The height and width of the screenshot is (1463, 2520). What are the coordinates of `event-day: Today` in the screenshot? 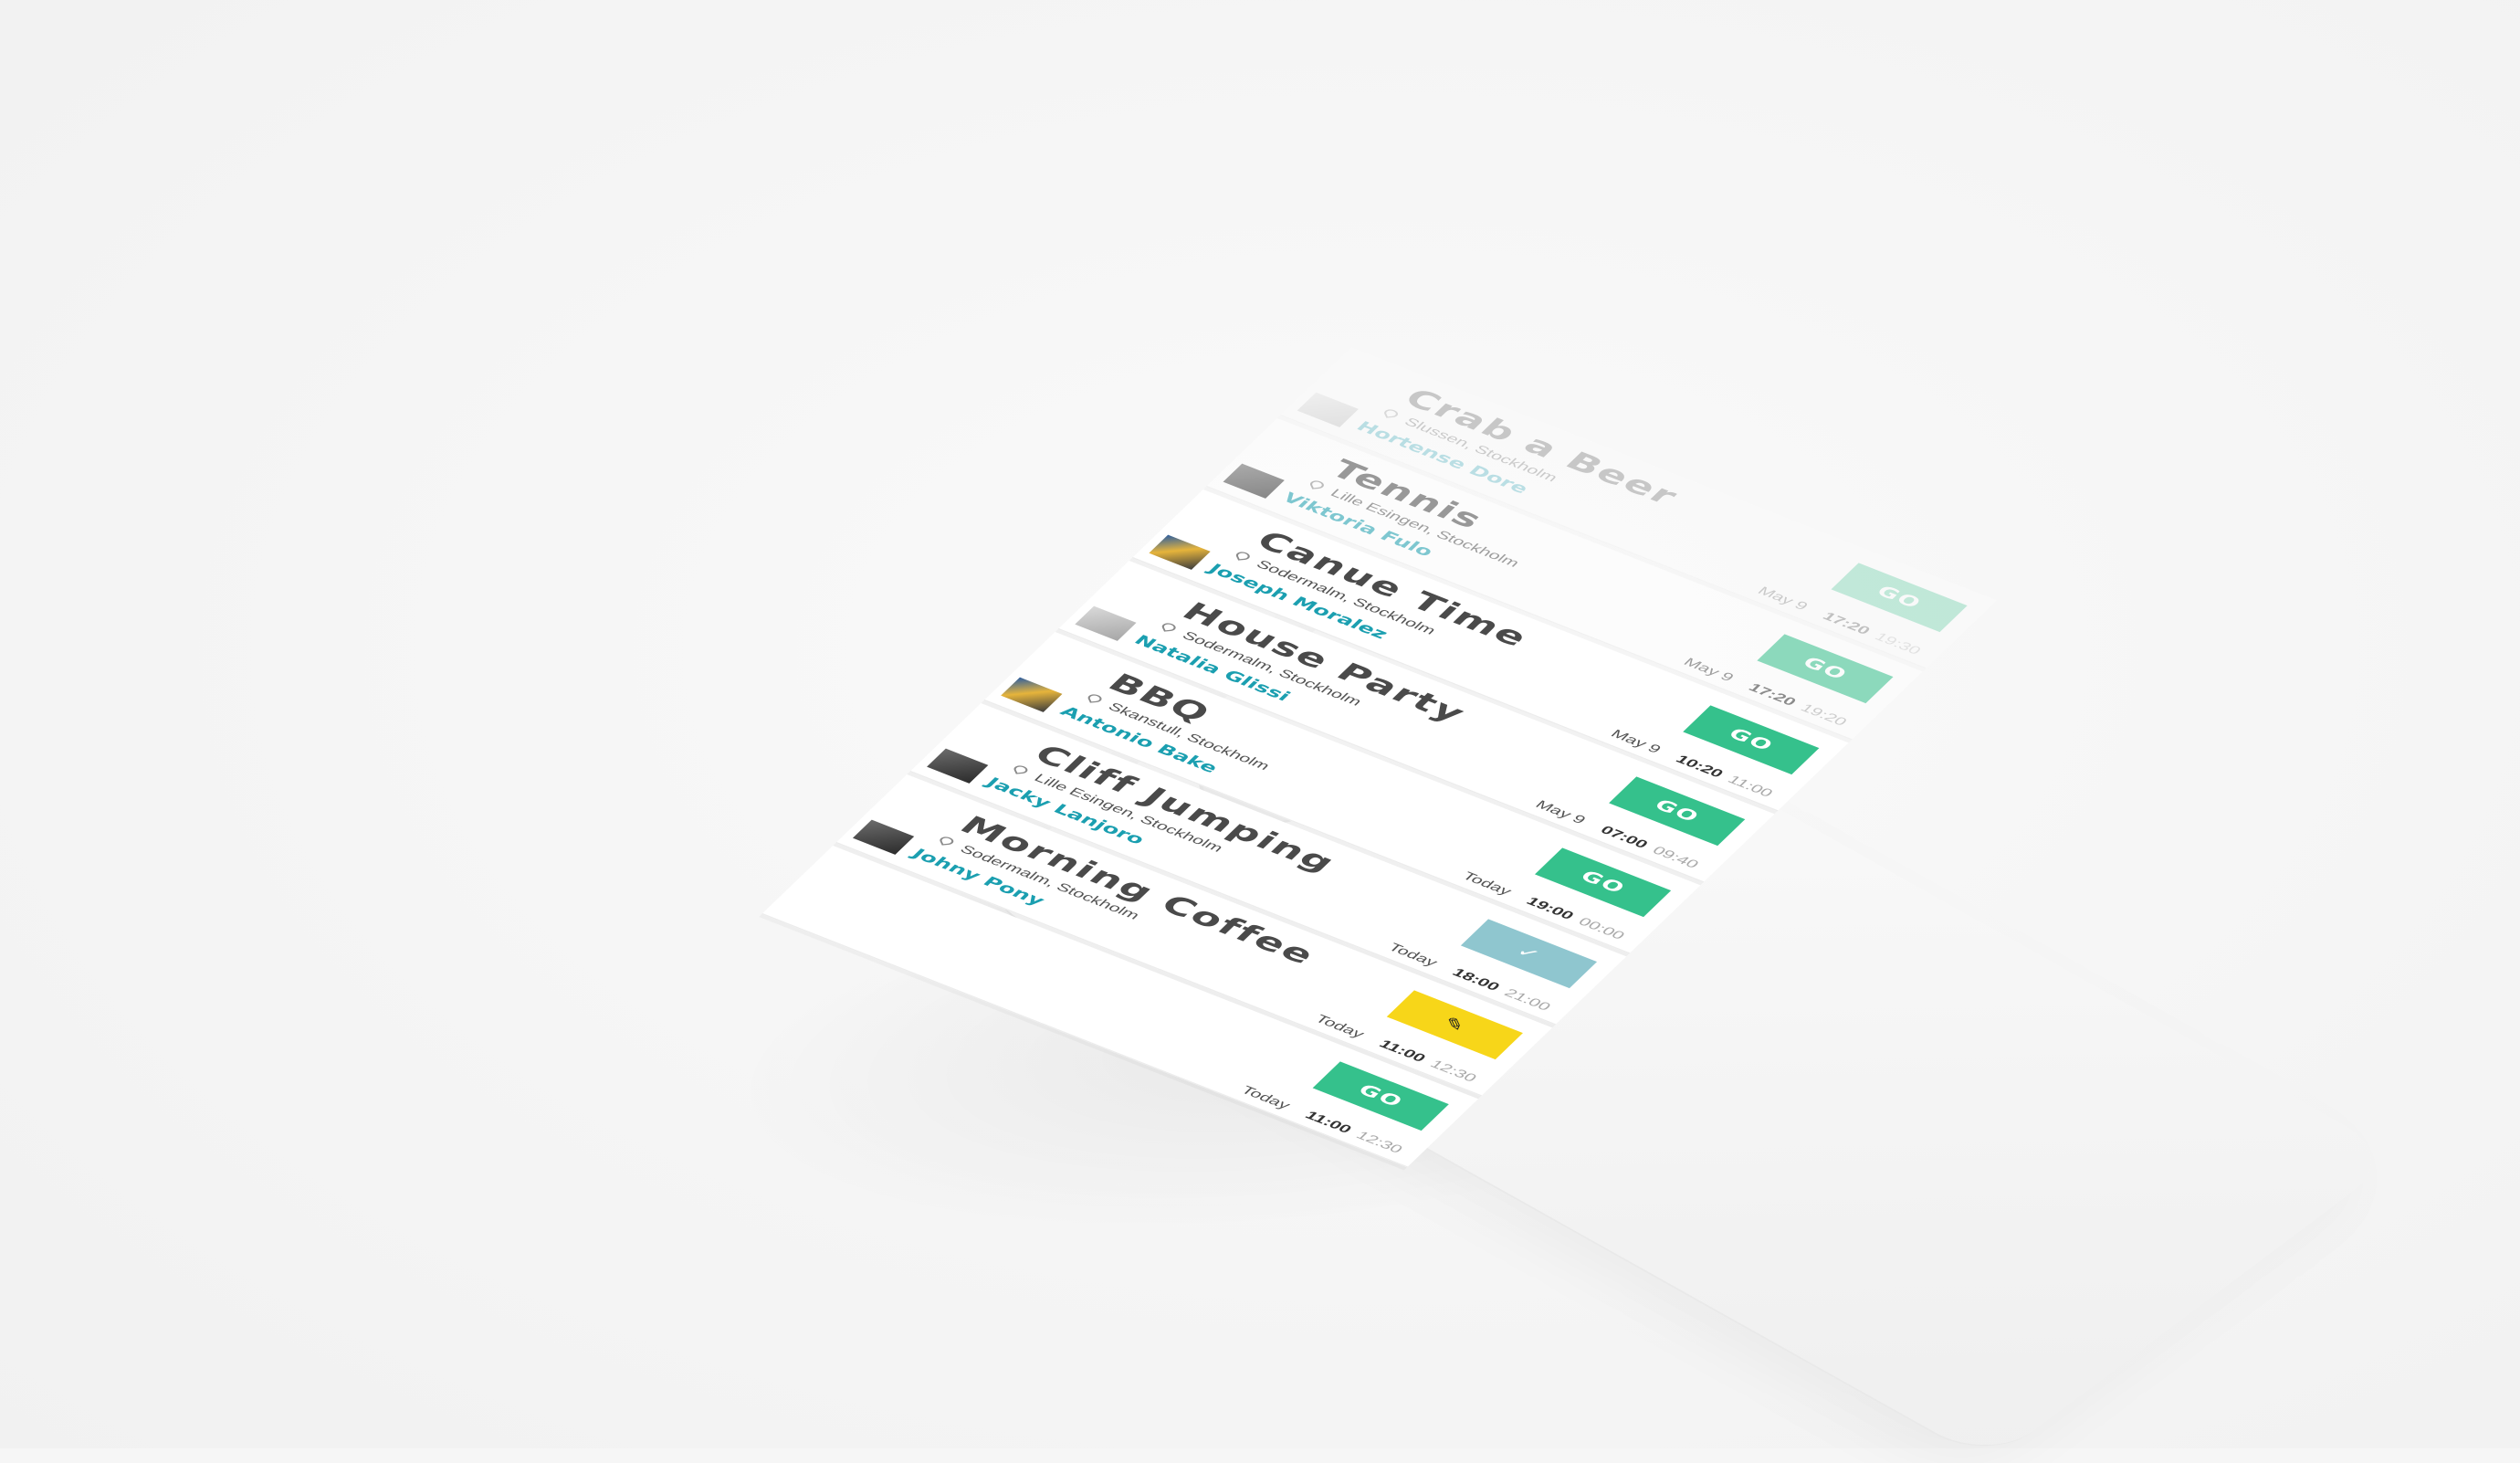 It's located at (1265, 1097).